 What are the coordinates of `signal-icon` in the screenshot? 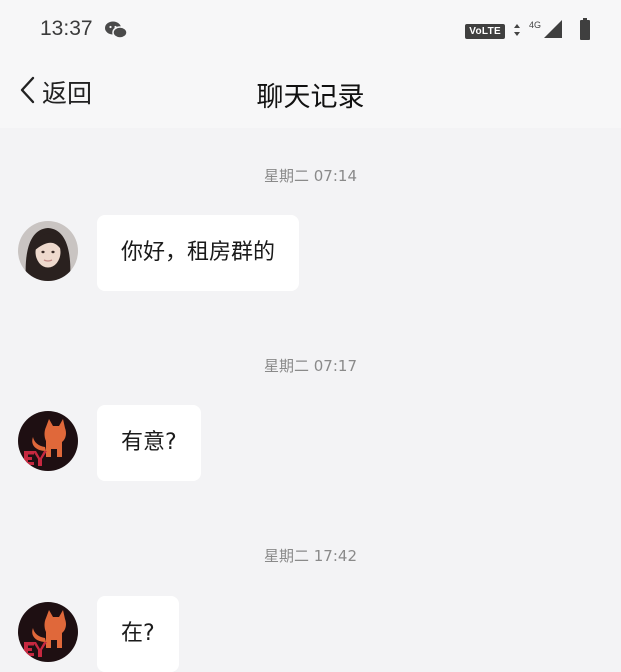 It's located at (553, 31).